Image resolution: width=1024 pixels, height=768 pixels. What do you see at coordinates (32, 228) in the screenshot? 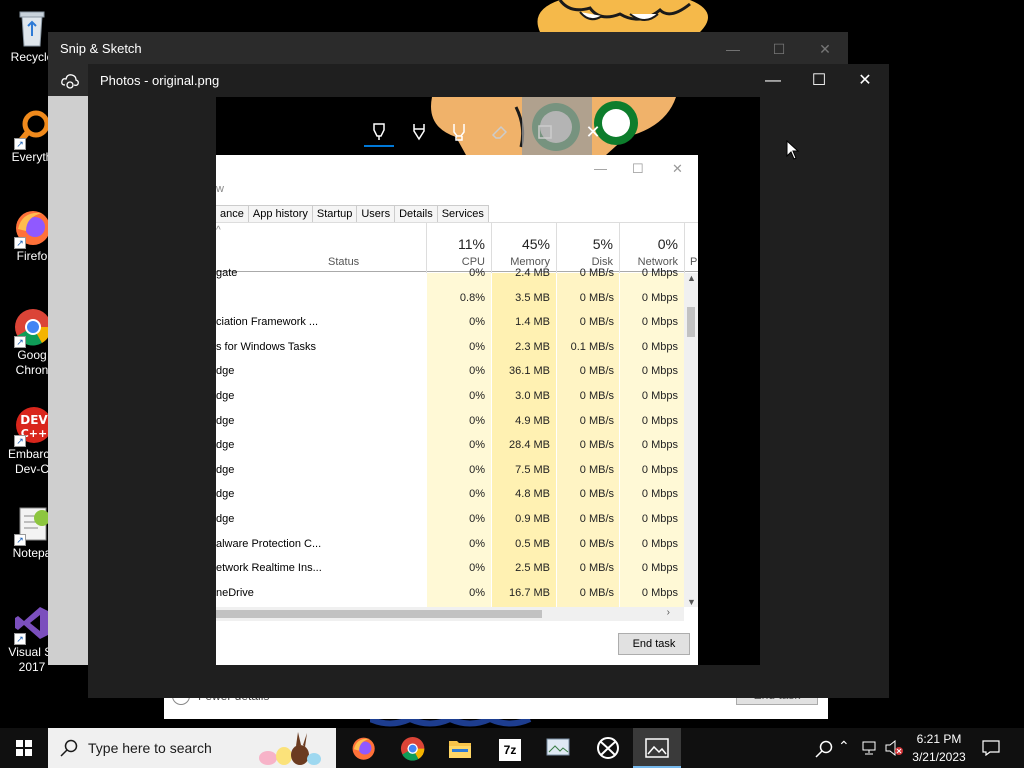
I see `firefox-icon: ↗` at bounding box center [32, 228].